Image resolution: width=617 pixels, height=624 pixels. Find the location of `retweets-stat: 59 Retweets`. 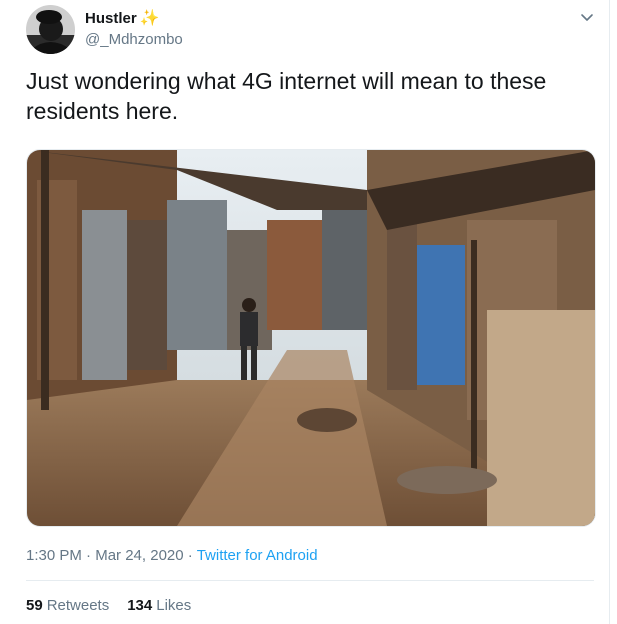

retweets-stat: 59 Retweets is located at coordinates (67, 605).